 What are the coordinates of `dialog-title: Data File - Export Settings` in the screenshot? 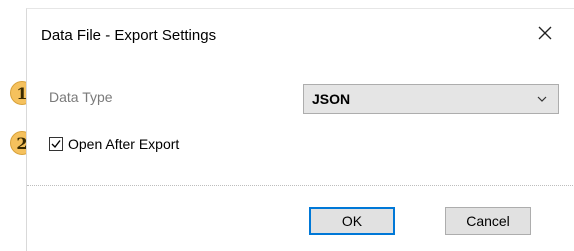 It's located at (129, 35).